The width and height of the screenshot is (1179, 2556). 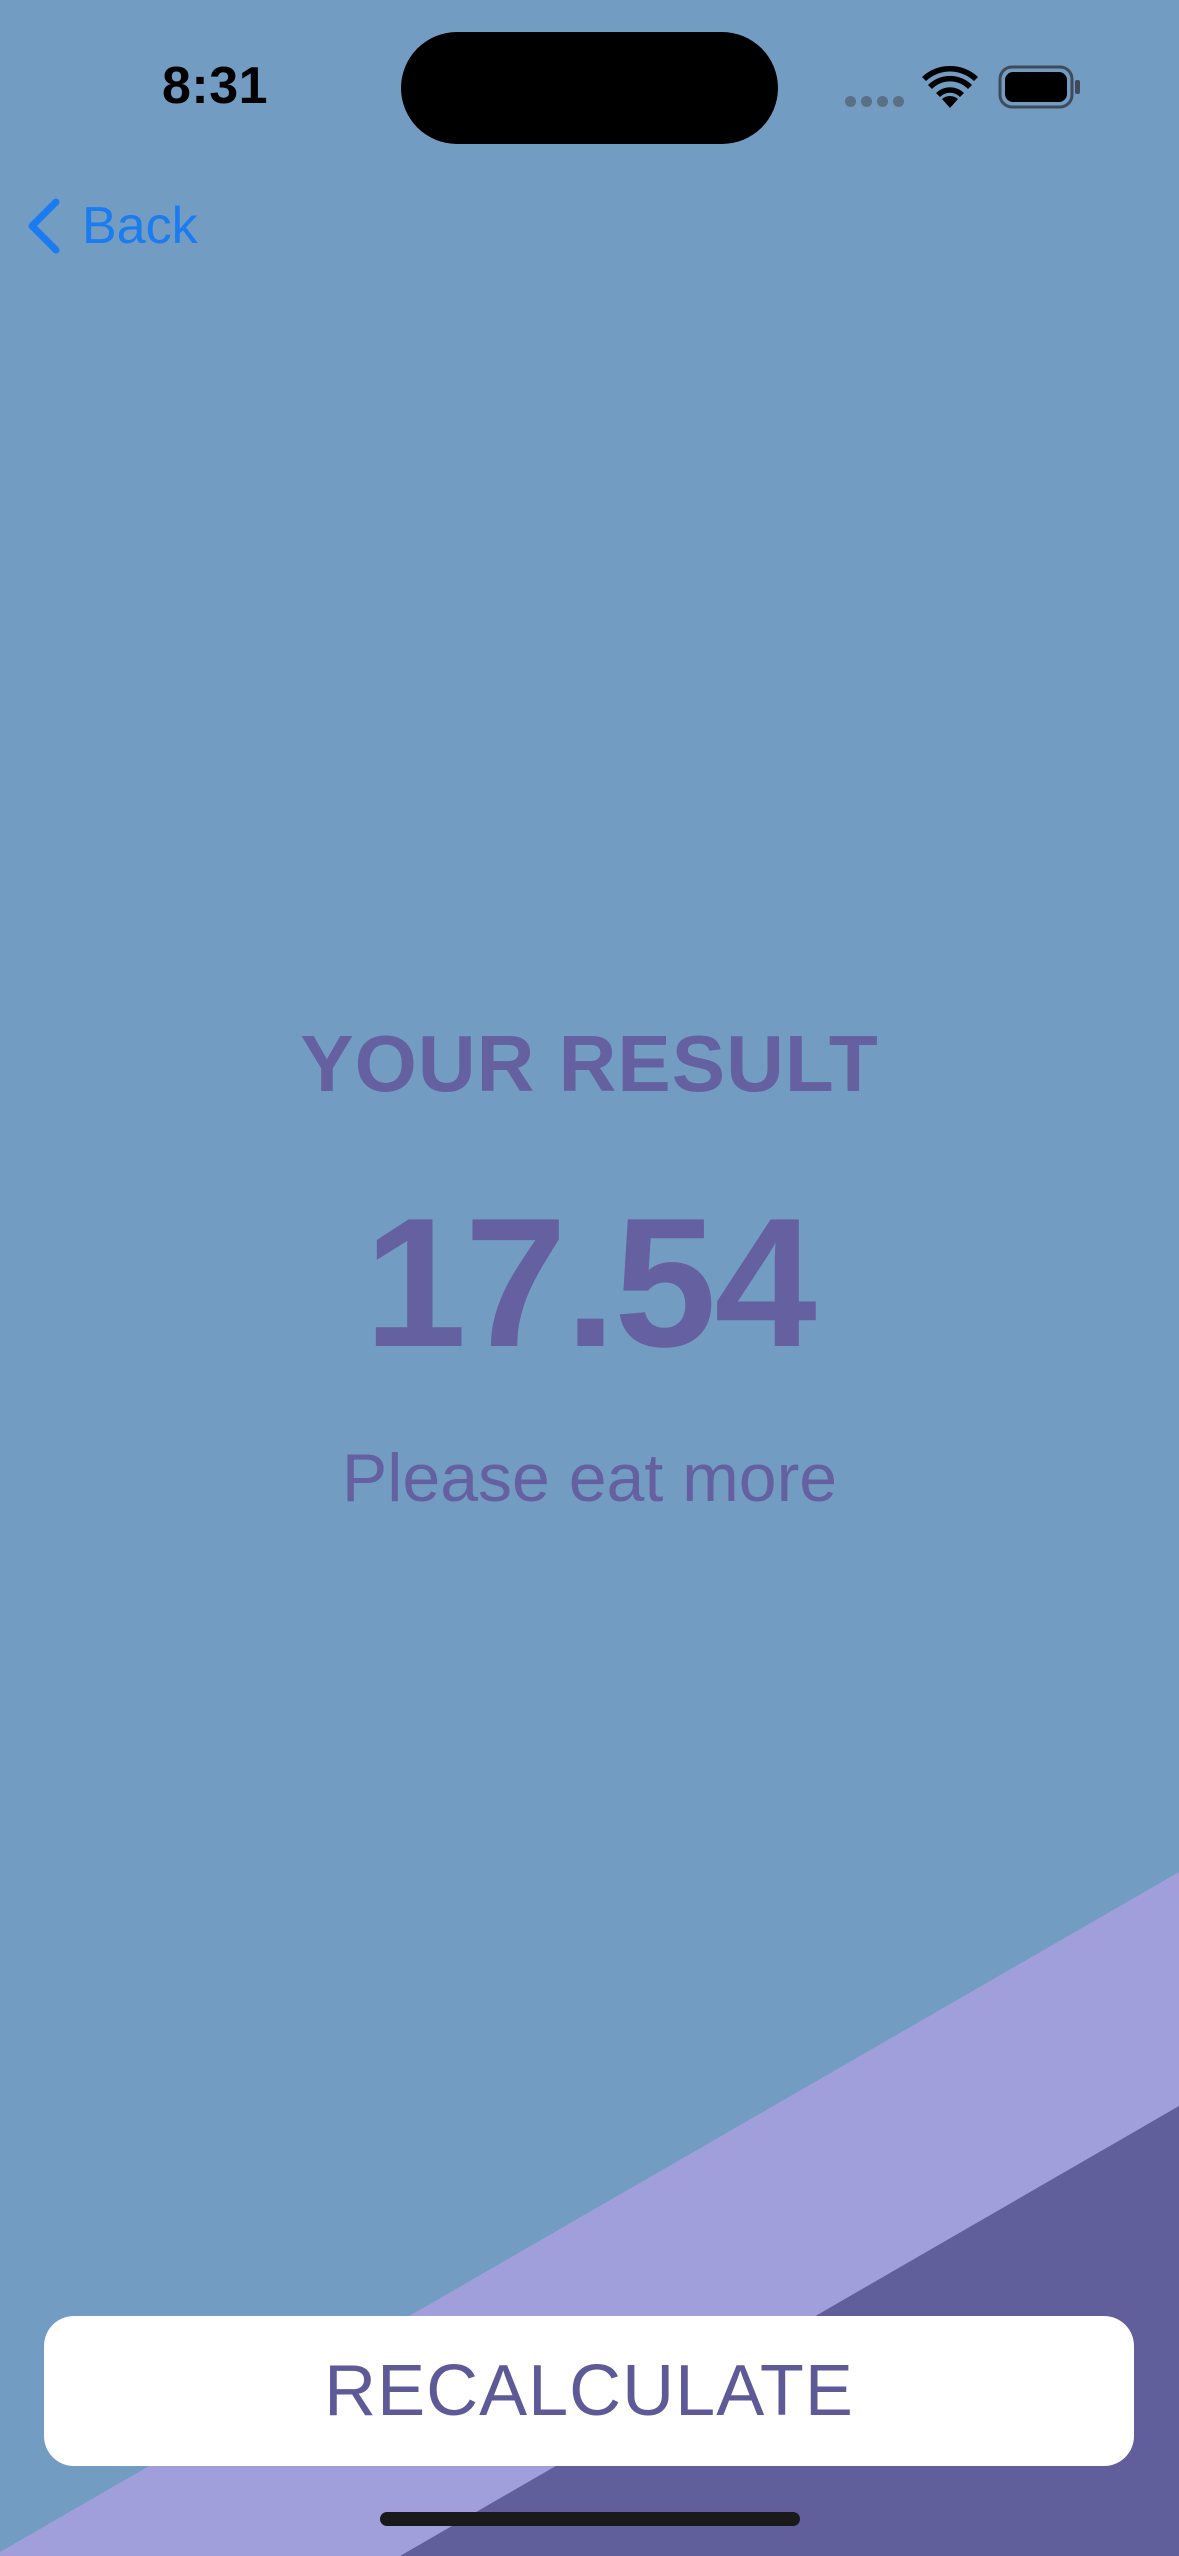 I want to click on cellular-signal-icon, so click(x=875, y=102).